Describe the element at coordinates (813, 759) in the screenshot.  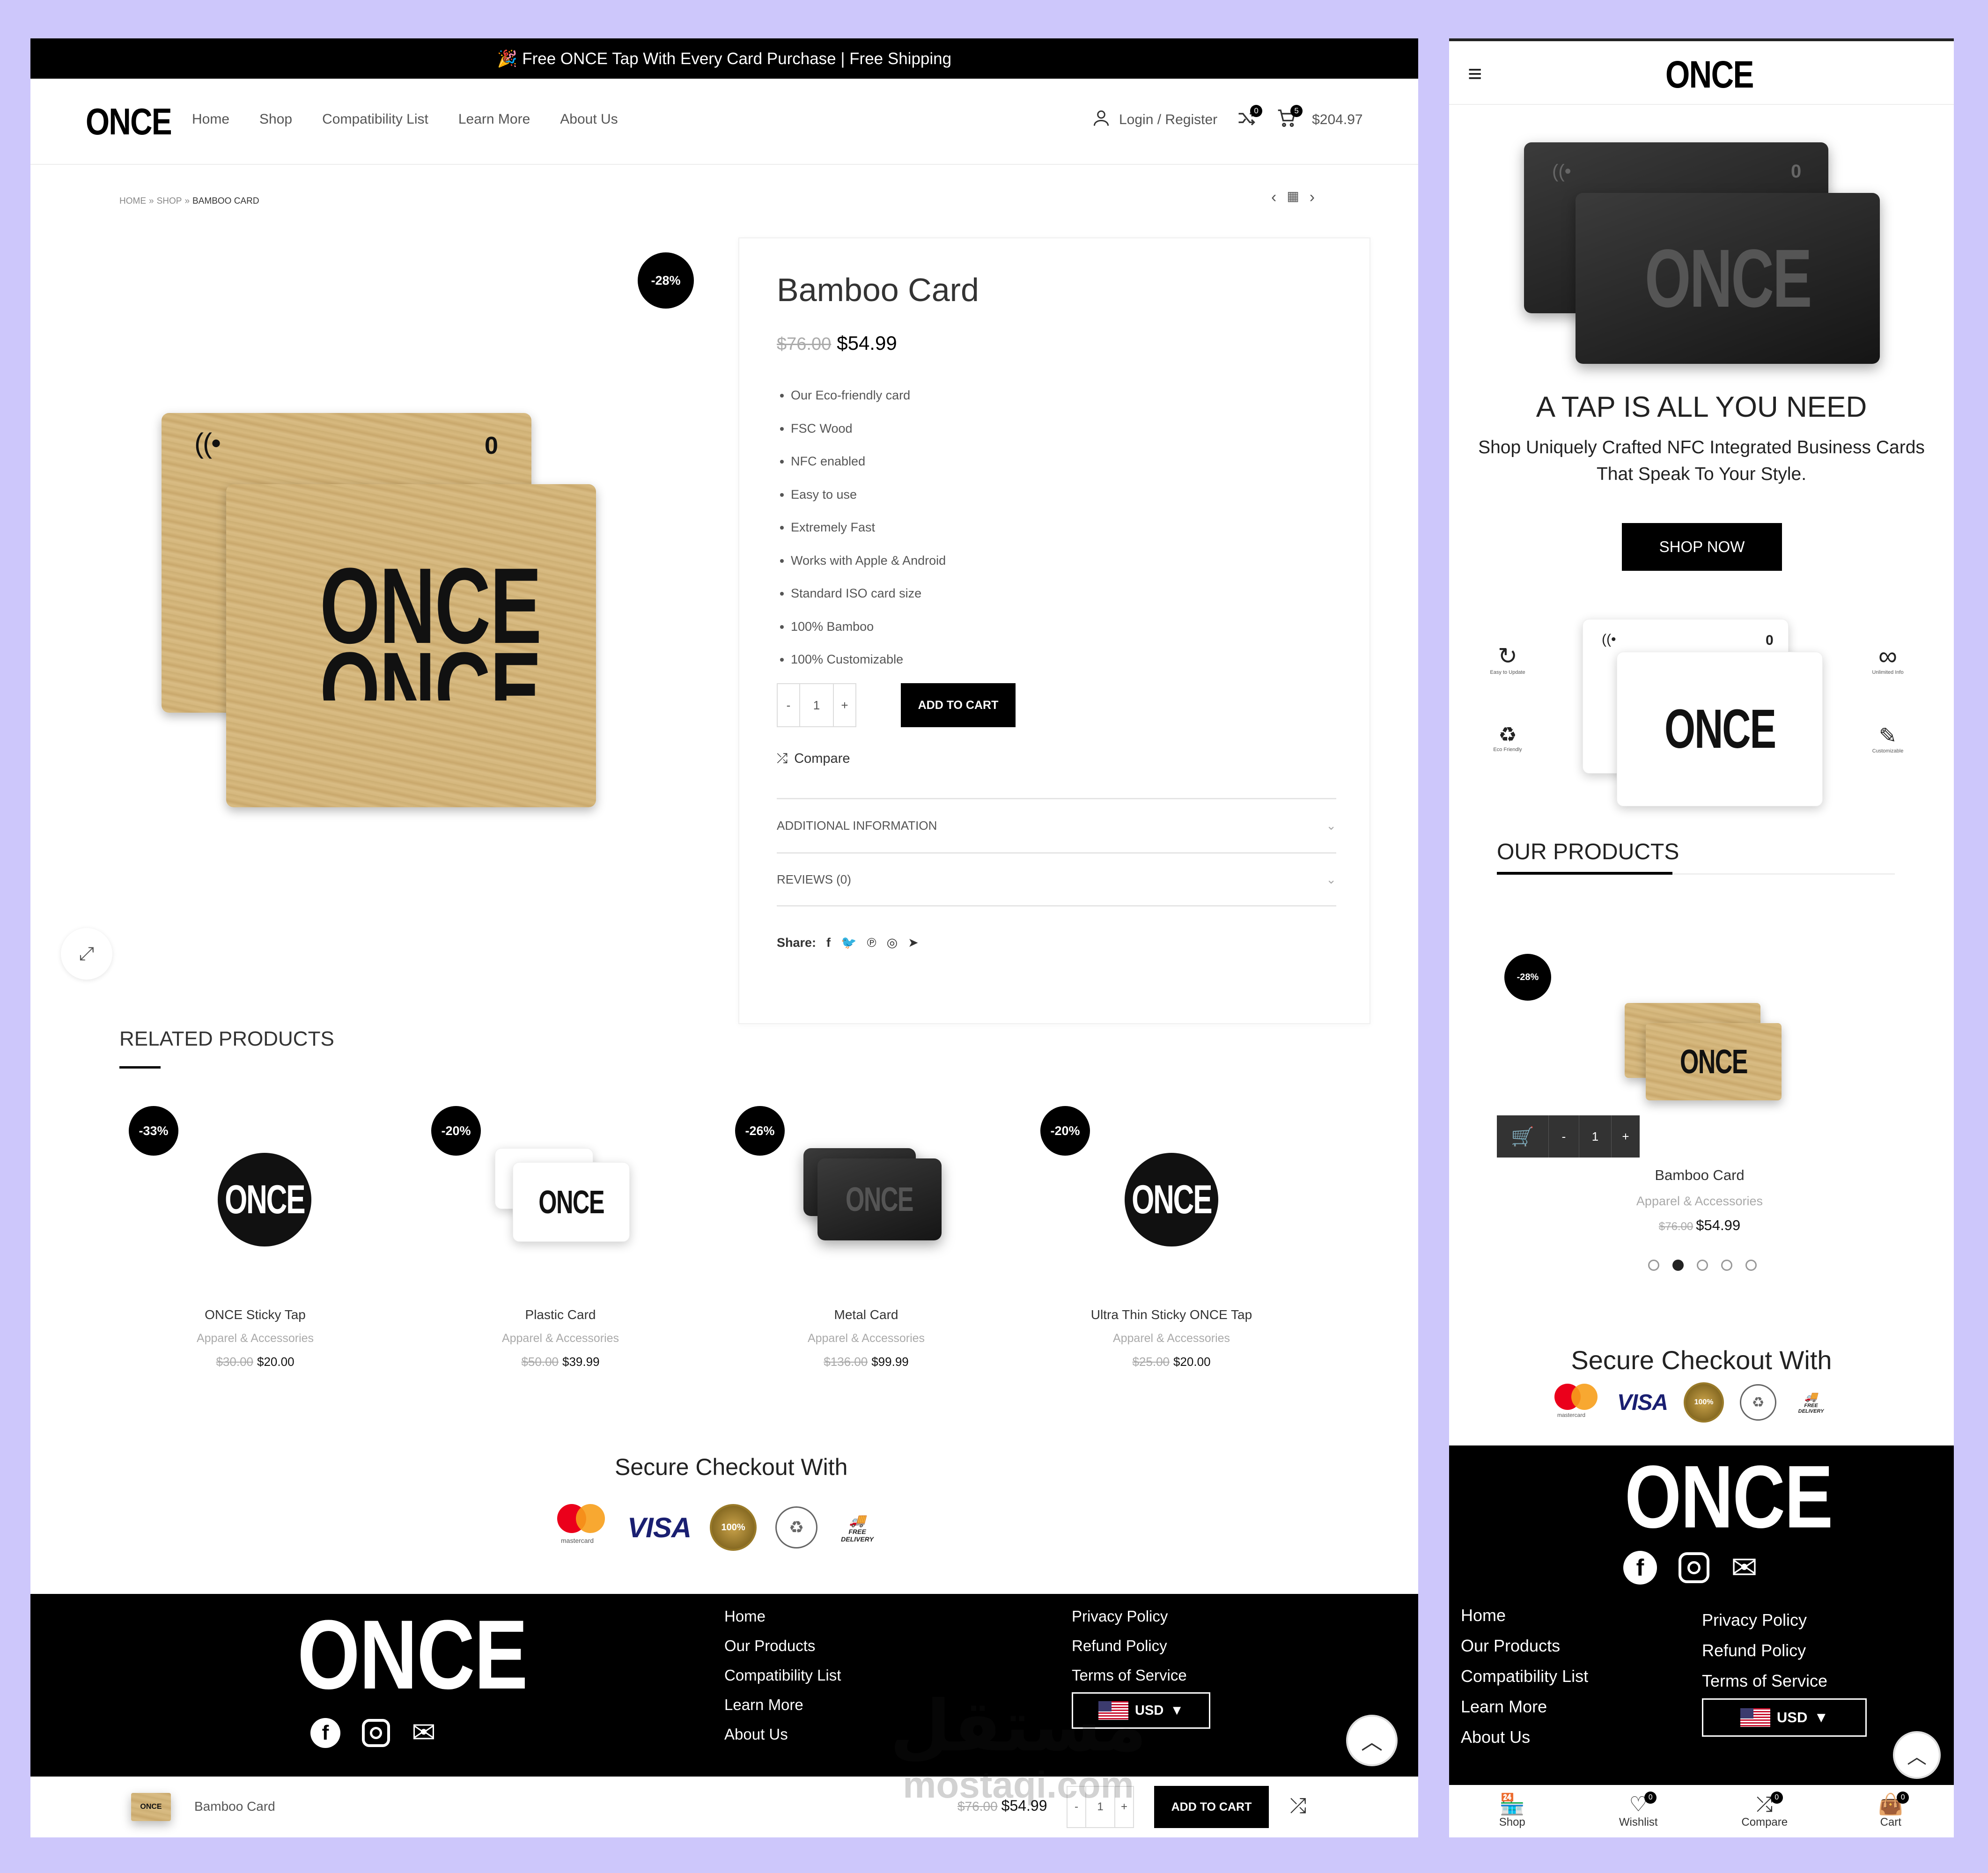
I see `compare-link: ⤮ Compare` at that location.